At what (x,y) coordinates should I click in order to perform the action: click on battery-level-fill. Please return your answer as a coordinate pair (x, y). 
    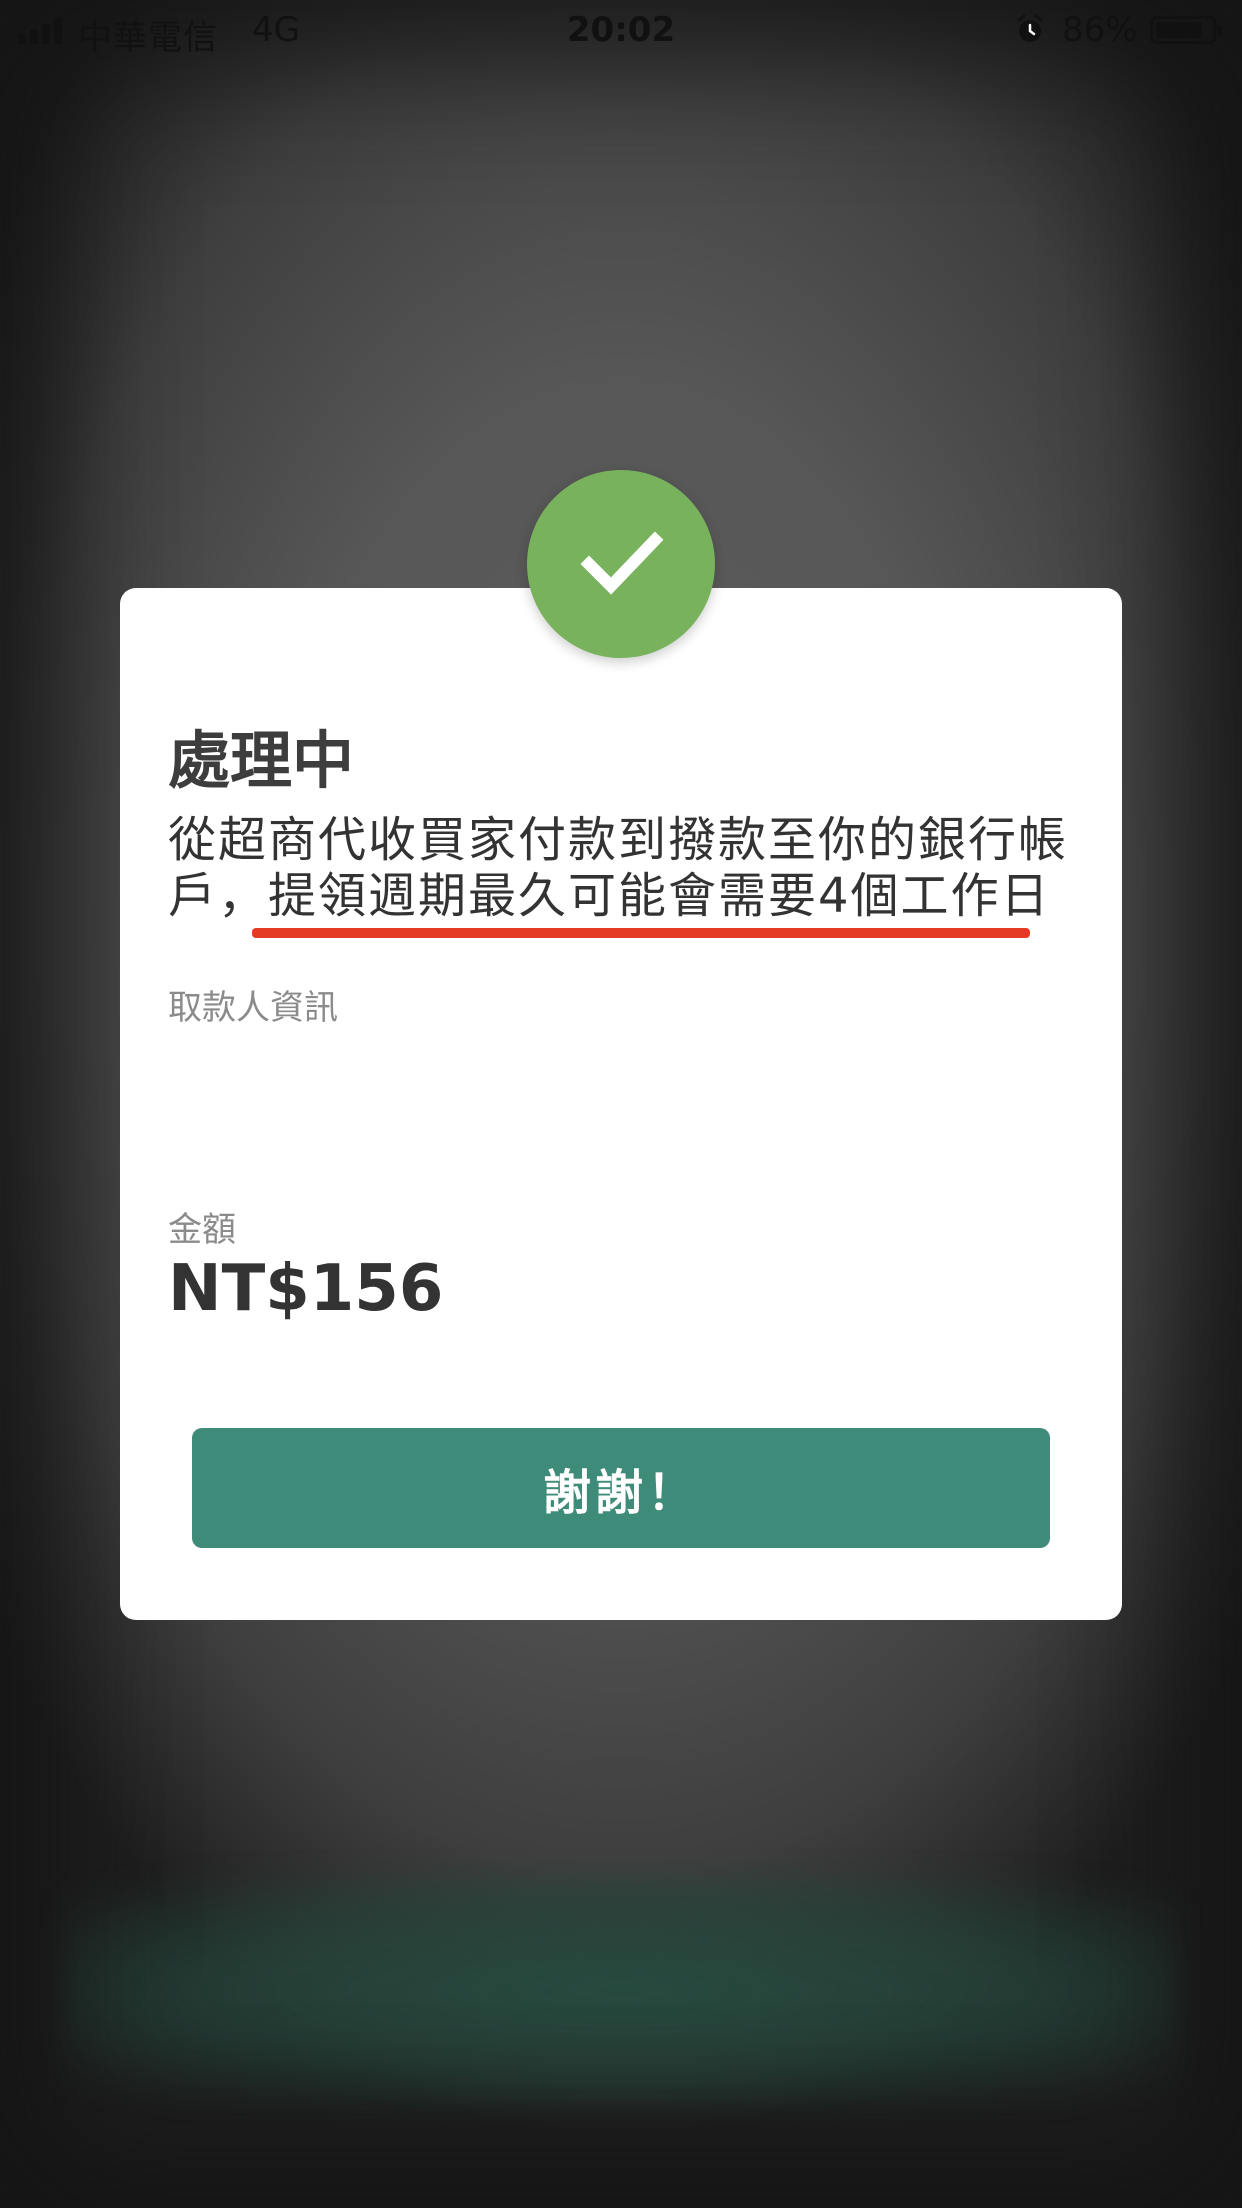
    Looking at the image, I should click on (1179, 30).